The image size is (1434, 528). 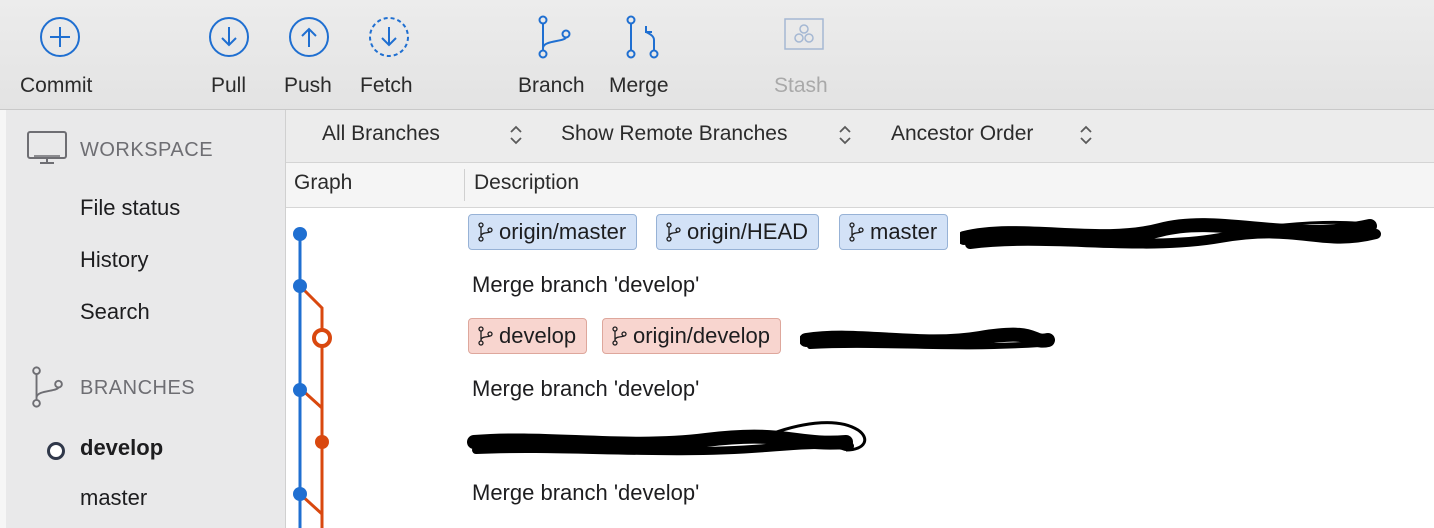 I want to click on branches-icon, so click(x=47, y=387).